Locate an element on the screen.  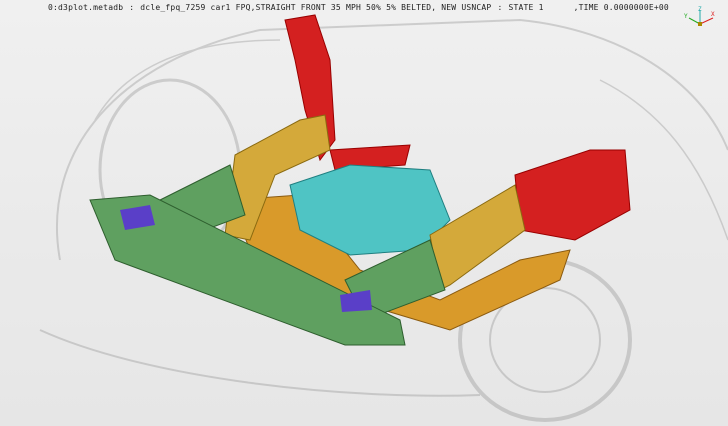
file-name: 0:d3plot.metadb is located at coordinates (86, 7).